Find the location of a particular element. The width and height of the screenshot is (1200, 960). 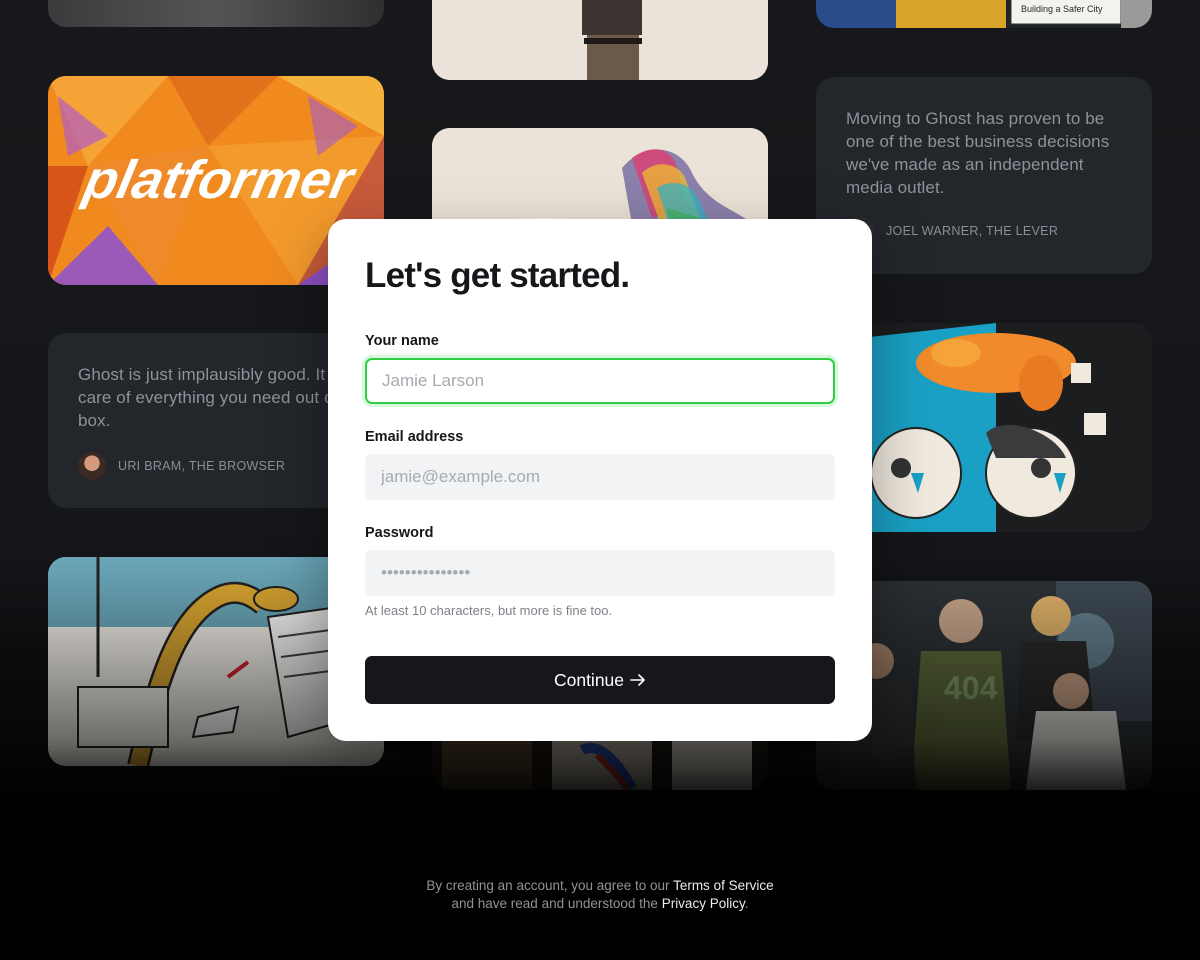

password-input is located at coordinates (600, 573).